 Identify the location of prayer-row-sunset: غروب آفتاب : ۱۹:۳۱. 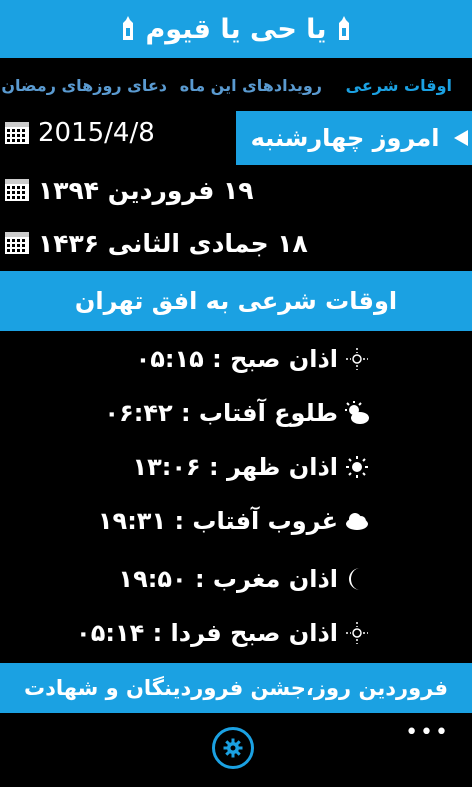
(234, 521).